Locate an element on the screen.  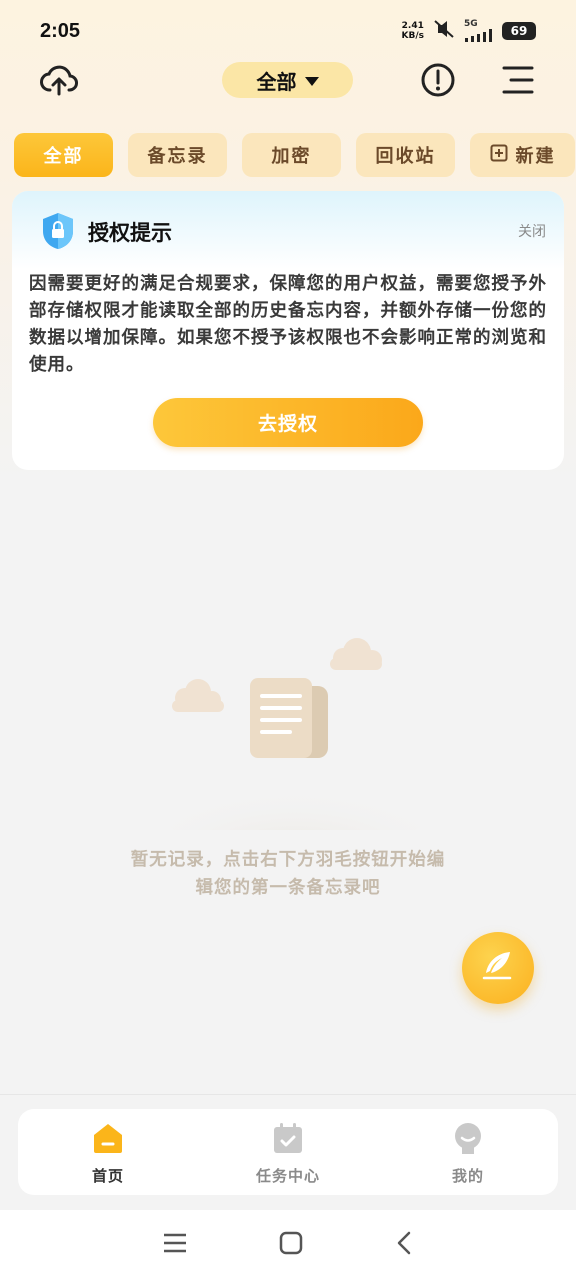
status-bar: 2:05 2.41 KB/s 5G 69 is located at coordinates (288, 31).